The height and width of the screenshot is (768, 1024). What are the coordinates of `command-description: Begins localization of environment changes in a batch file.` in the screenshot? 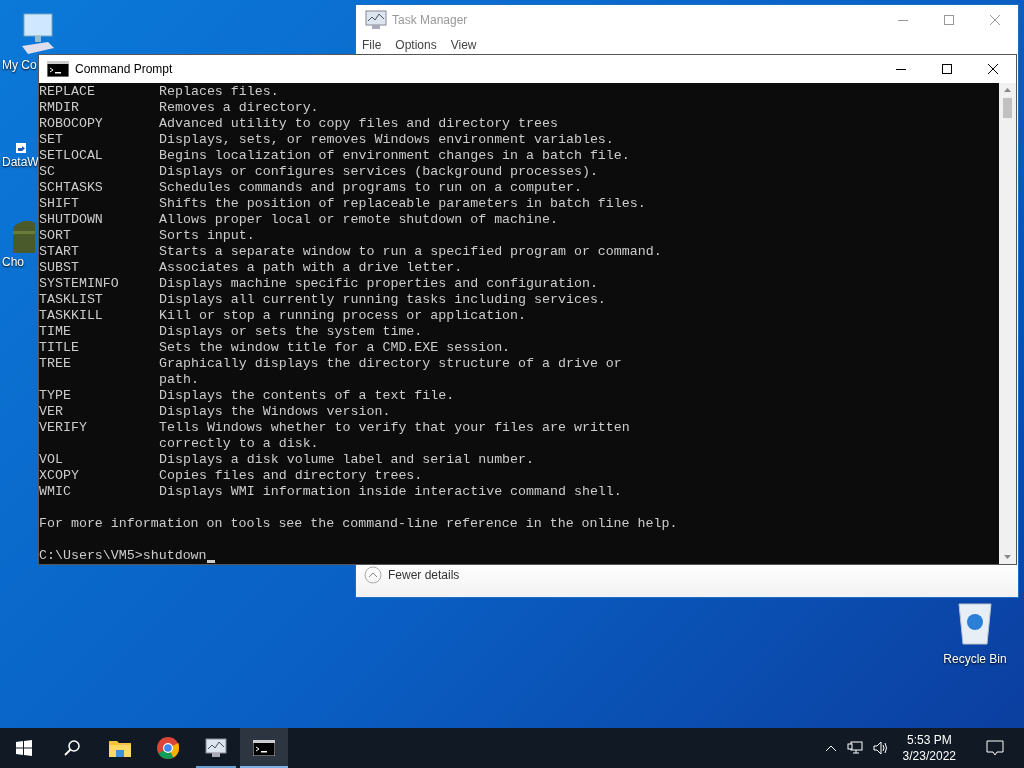 It's located at (394, 156).